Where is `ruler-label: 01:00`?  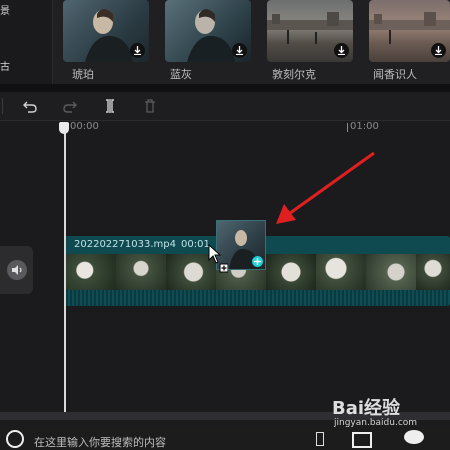
ruler-label: 01:00 is located at coordinates (364, 126).